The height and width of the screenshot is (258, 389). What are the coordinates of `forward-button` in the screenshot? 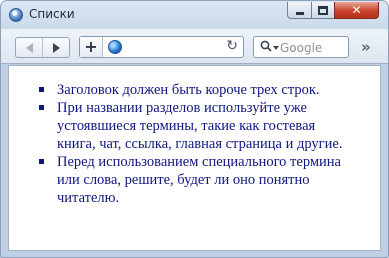 It's located at (56, 47).